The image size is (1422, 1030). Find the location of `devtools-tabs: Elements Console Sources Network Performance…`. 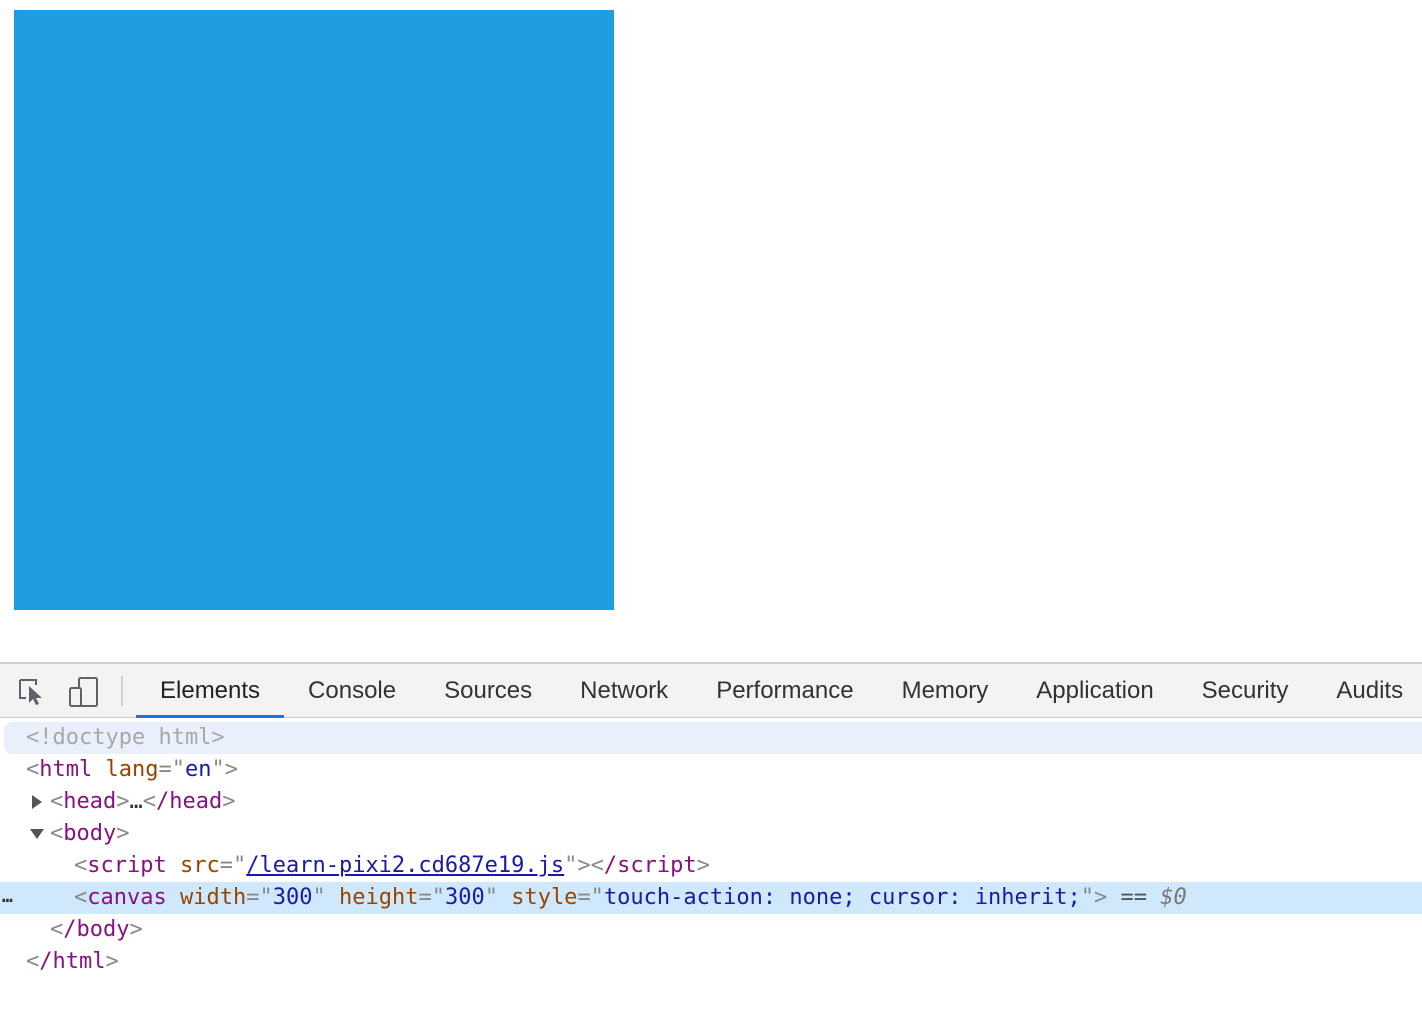

devtools-tabs: Elements Console Sources Network Performance… is located at coordinates (779, 691).